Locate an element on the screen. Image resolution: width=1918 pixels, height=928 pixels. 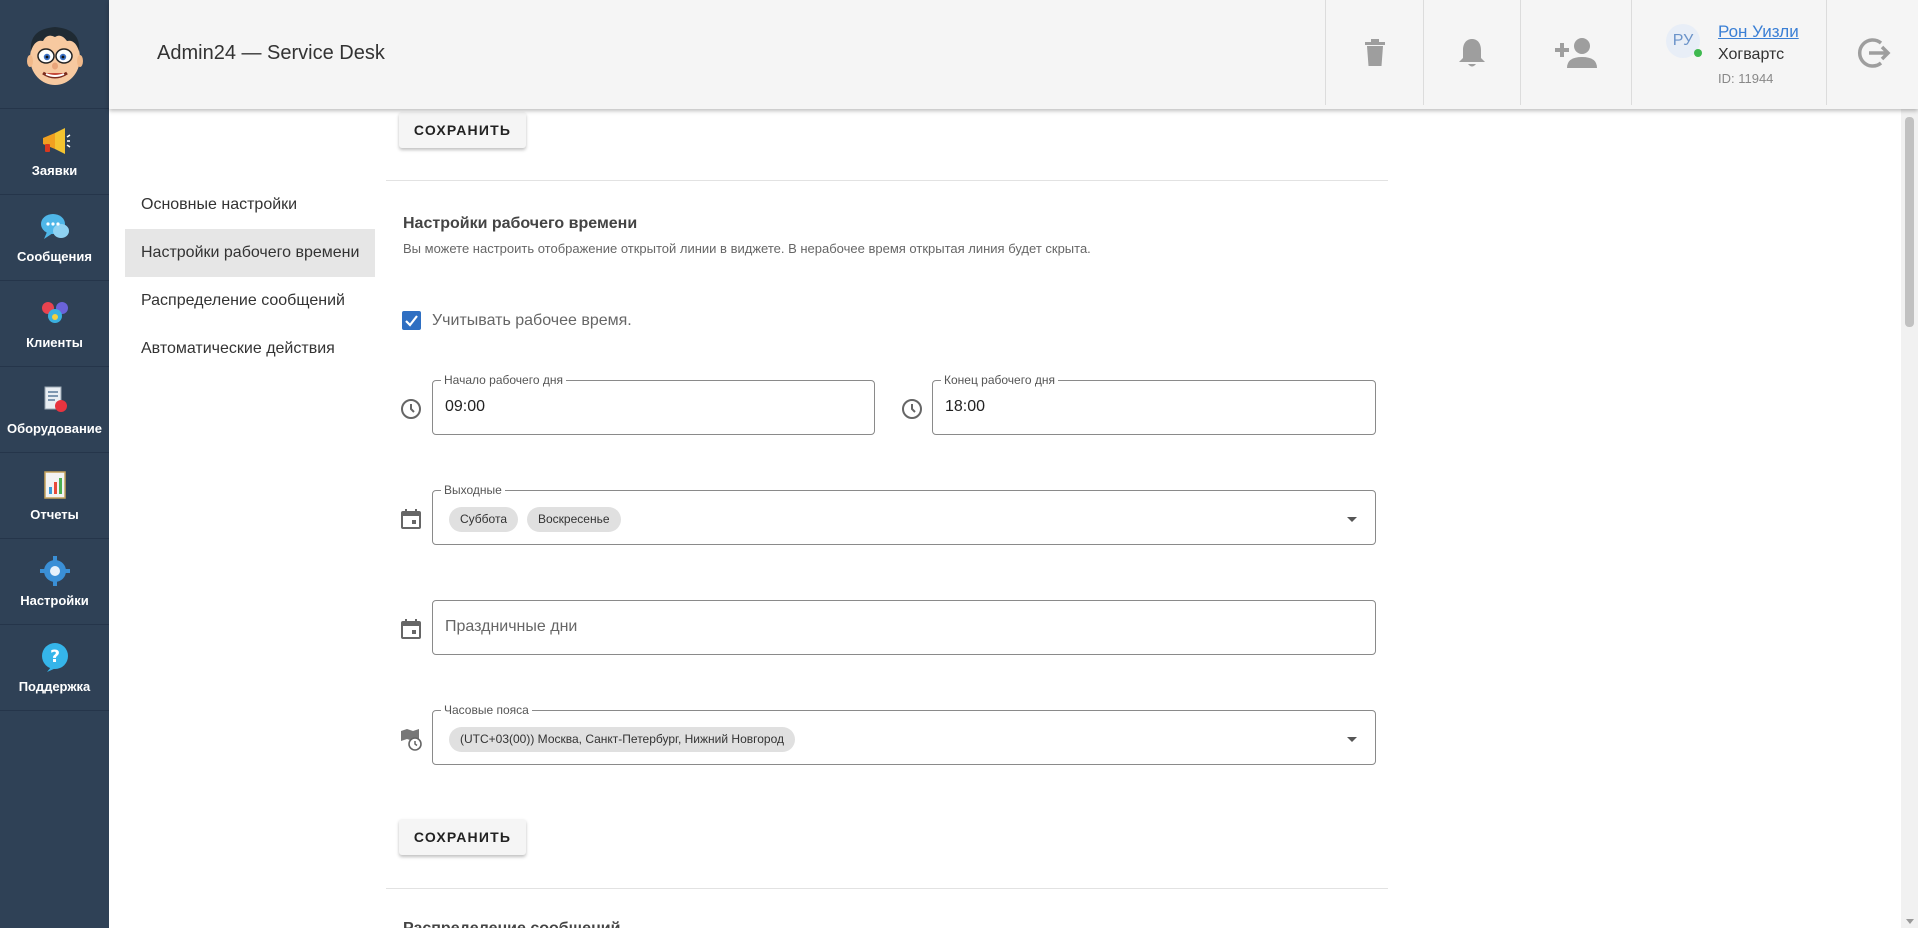
trash-button is located at coordinates (1374, 52).